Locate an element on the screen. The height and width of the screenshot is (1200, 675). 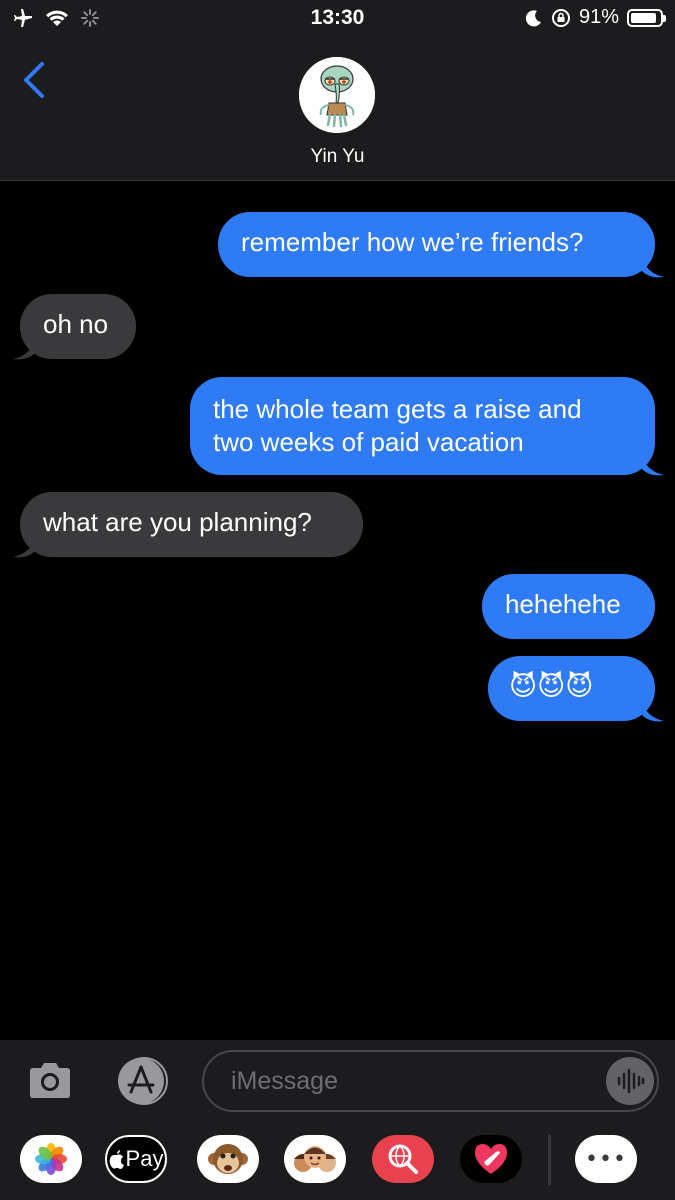
message-text-line: two weeks of paid vacation is located at coordinates (368, 442).